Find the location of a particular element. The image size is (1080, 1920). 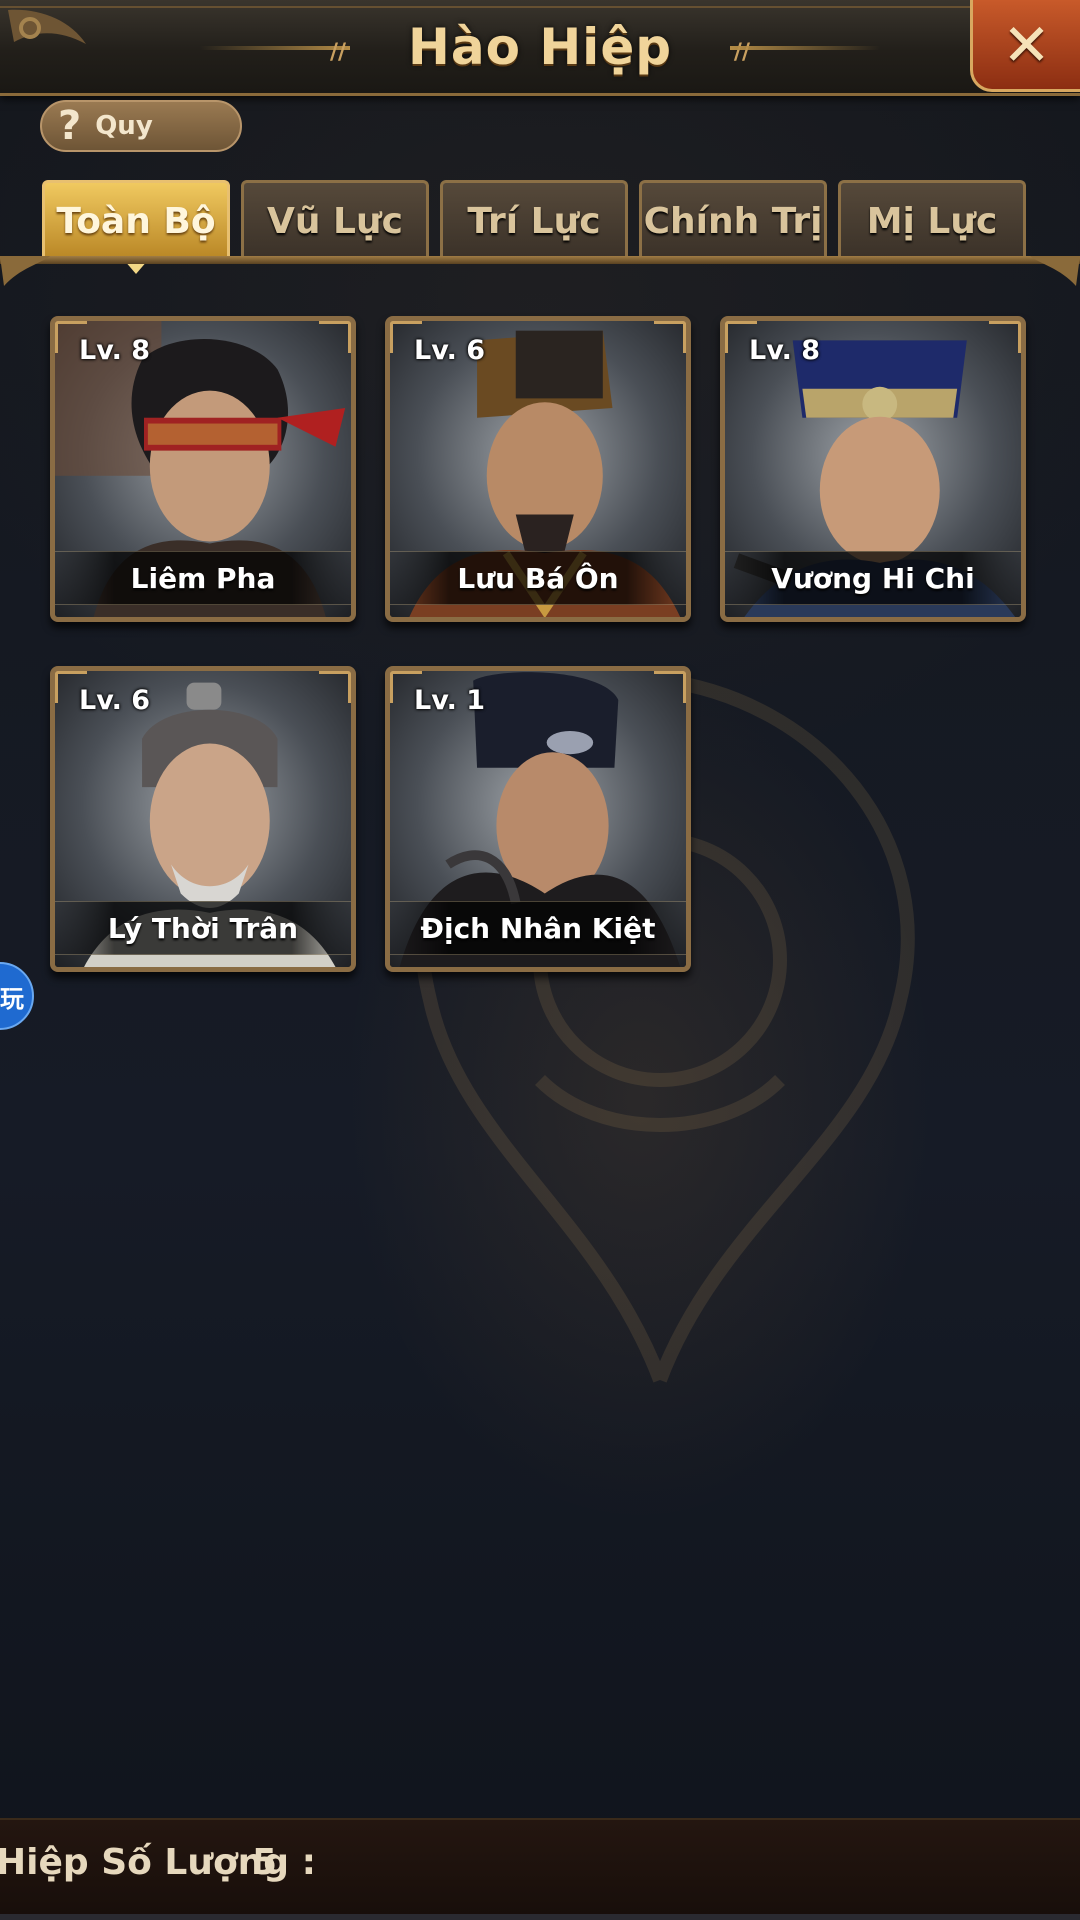

tab-label: Vũ Lực is located at coordinates (335, 221).